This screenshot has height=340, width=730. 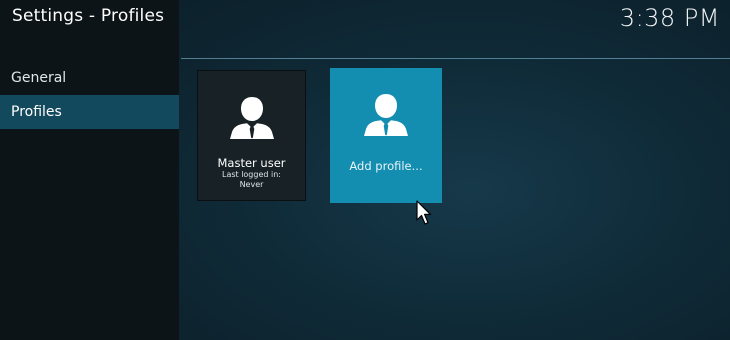 What do you see at coordinates (251, 163) in the screenshot?
I see `profile-name: Master user` at bounding box center [251, 163].